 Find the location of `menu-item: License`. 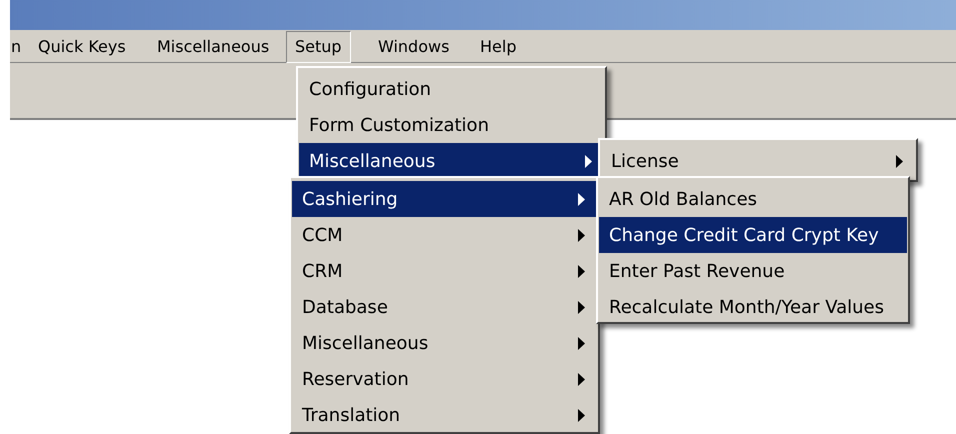

menu-item: License is located at coordinates (758, 161).